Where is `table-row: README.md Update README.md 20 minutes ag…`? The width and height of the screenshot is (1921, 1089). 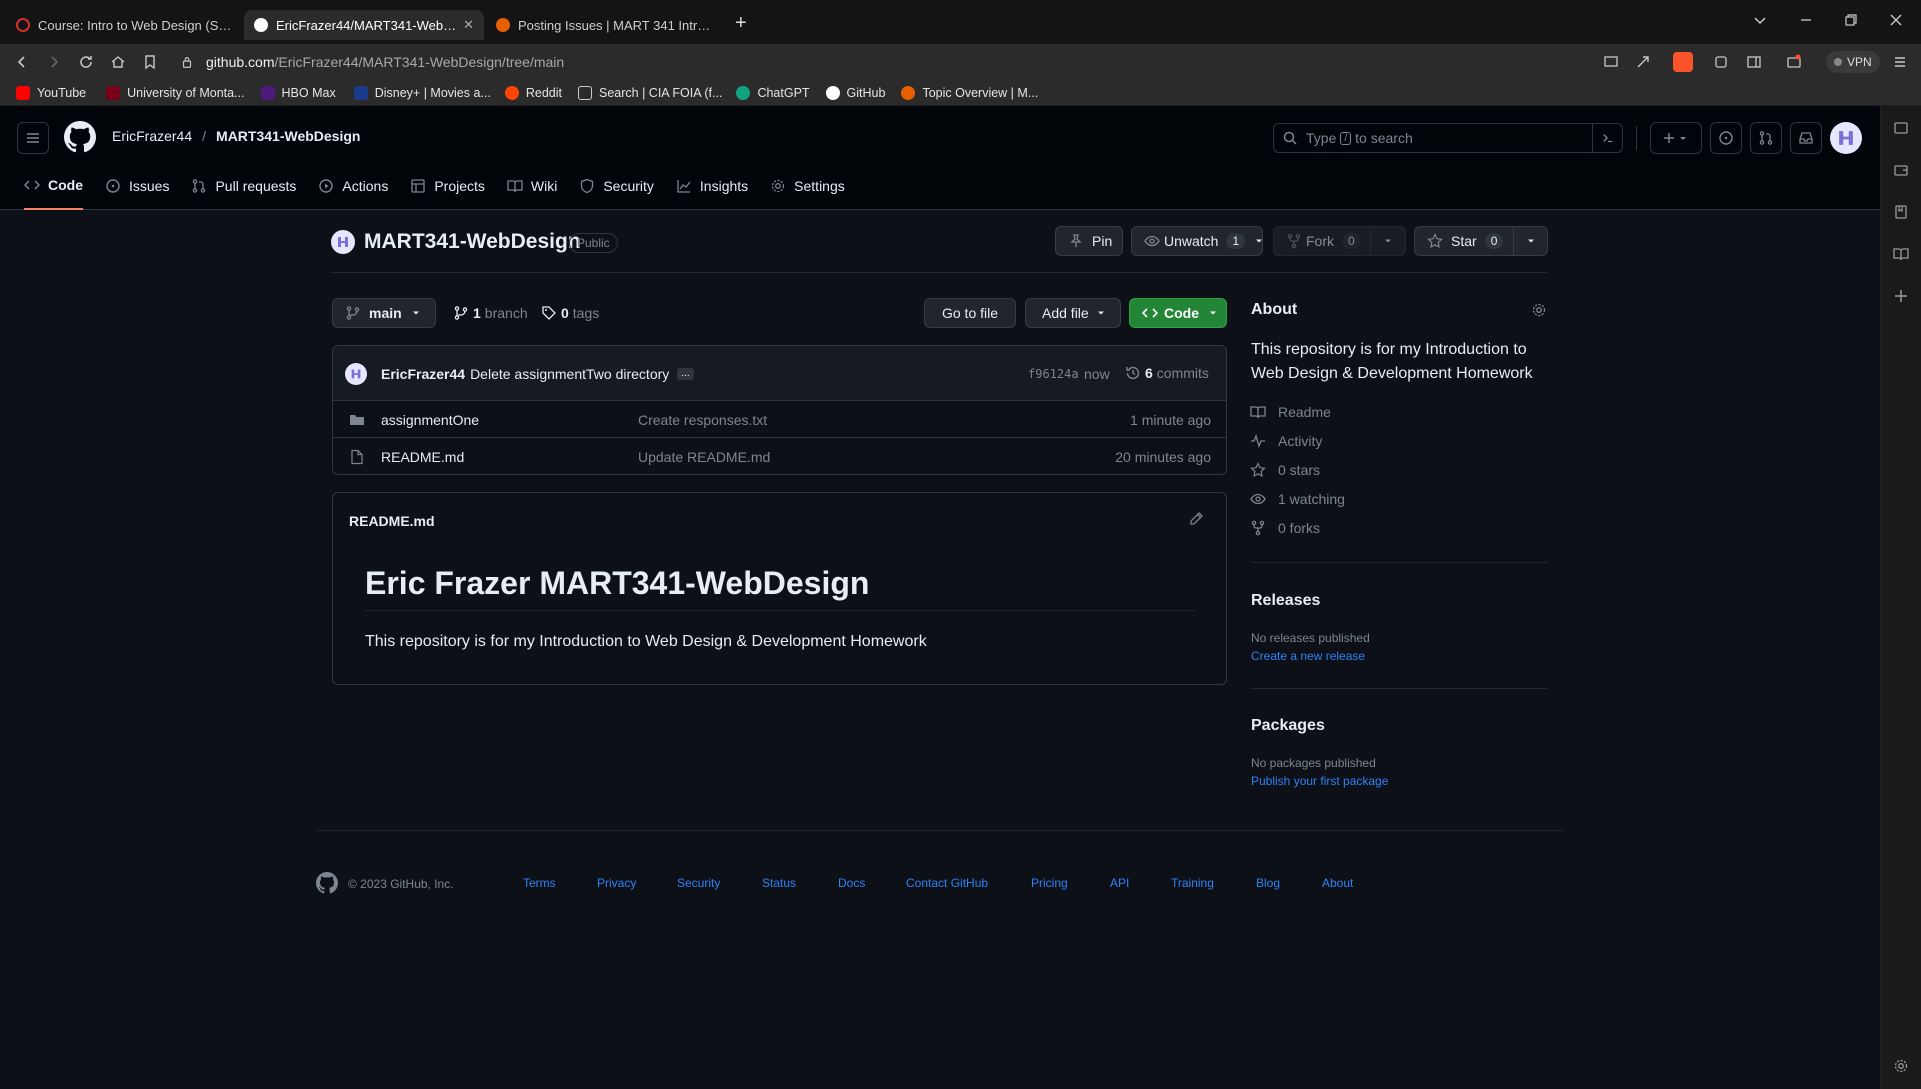 table-row: README.md Update README.md 20 minutes ag… is located at coordinates (780, 455).